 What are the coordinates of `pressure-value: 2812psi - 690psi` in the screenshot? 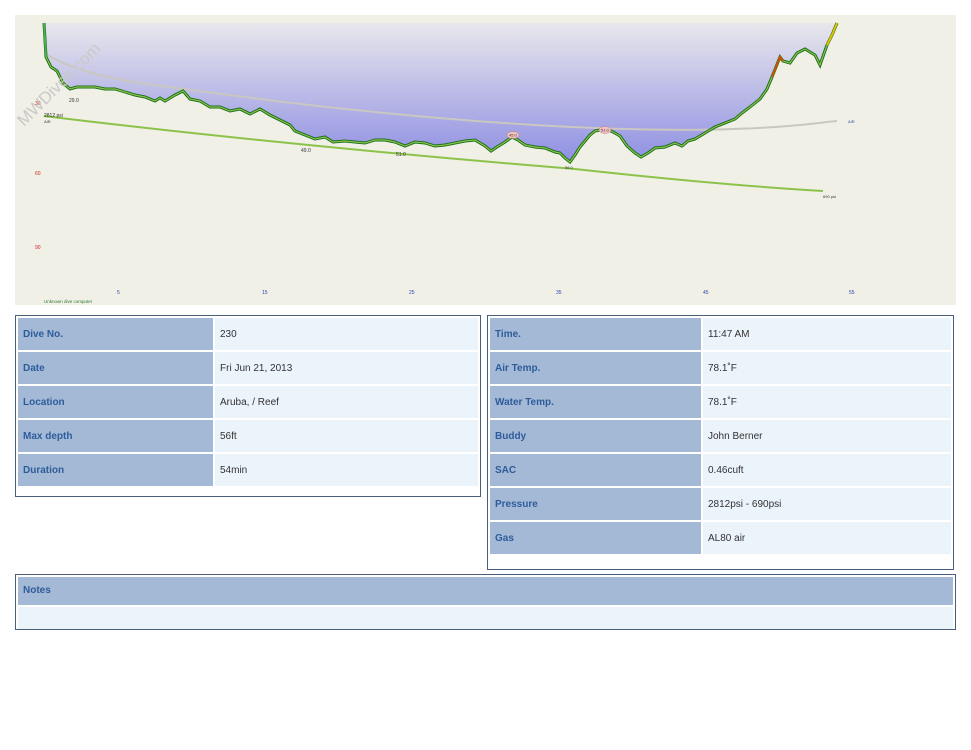 It's located at (827, 504).